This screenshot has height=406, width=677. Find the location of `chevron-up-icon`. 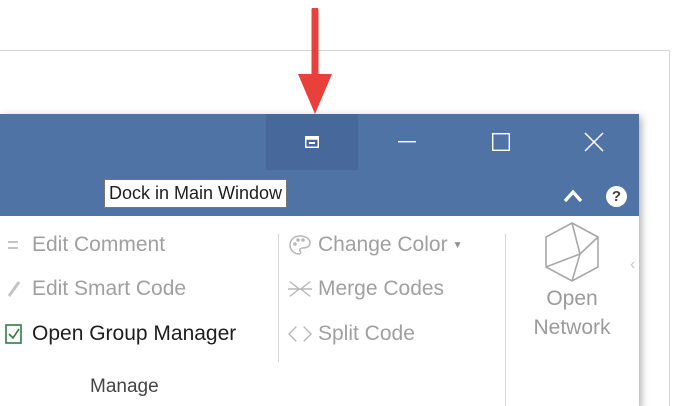

chevron-up-icon is located at coordinates (573, 196).